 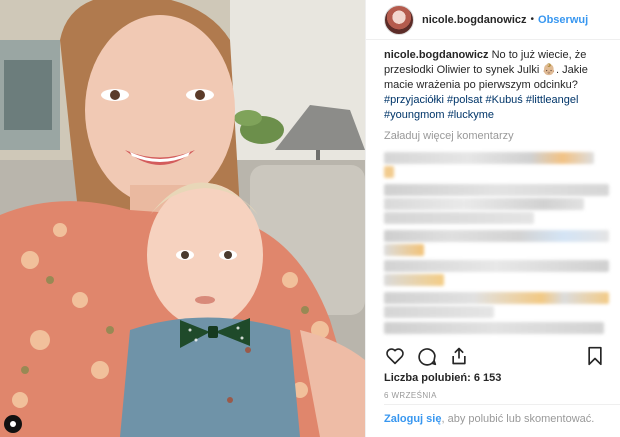 I want to click on avatar, so click(x=399, y=19).